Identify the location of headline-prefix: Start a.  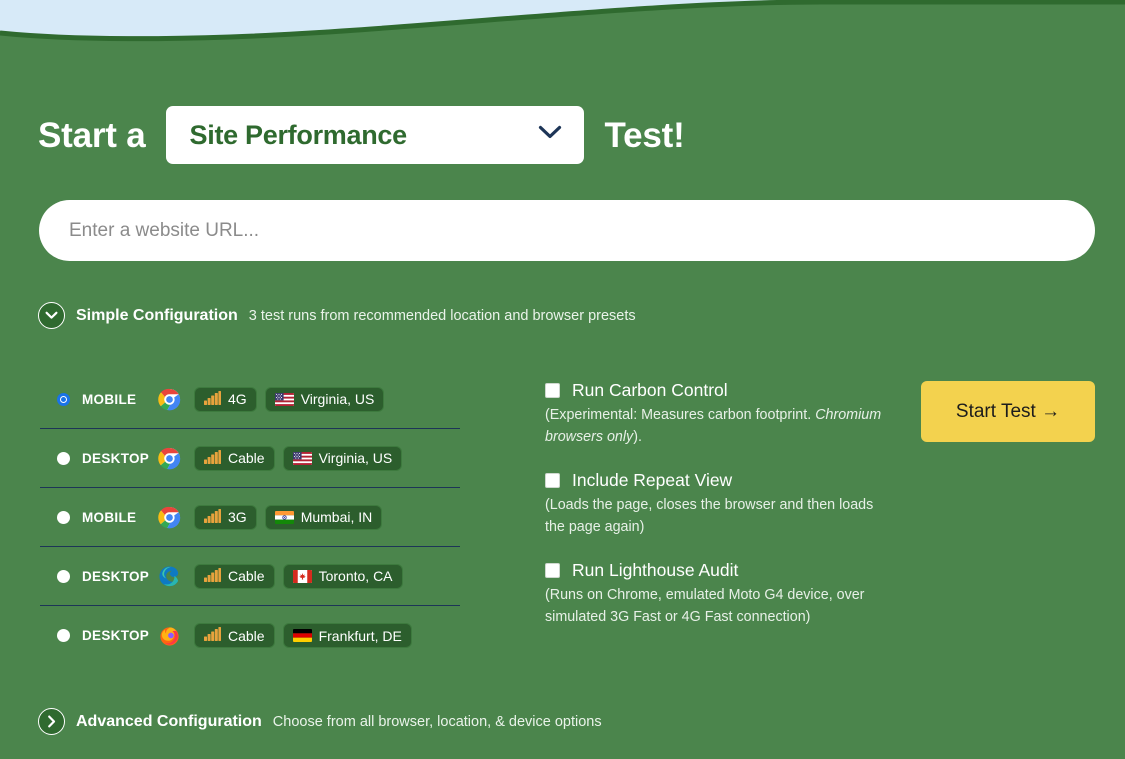
(92, 135).